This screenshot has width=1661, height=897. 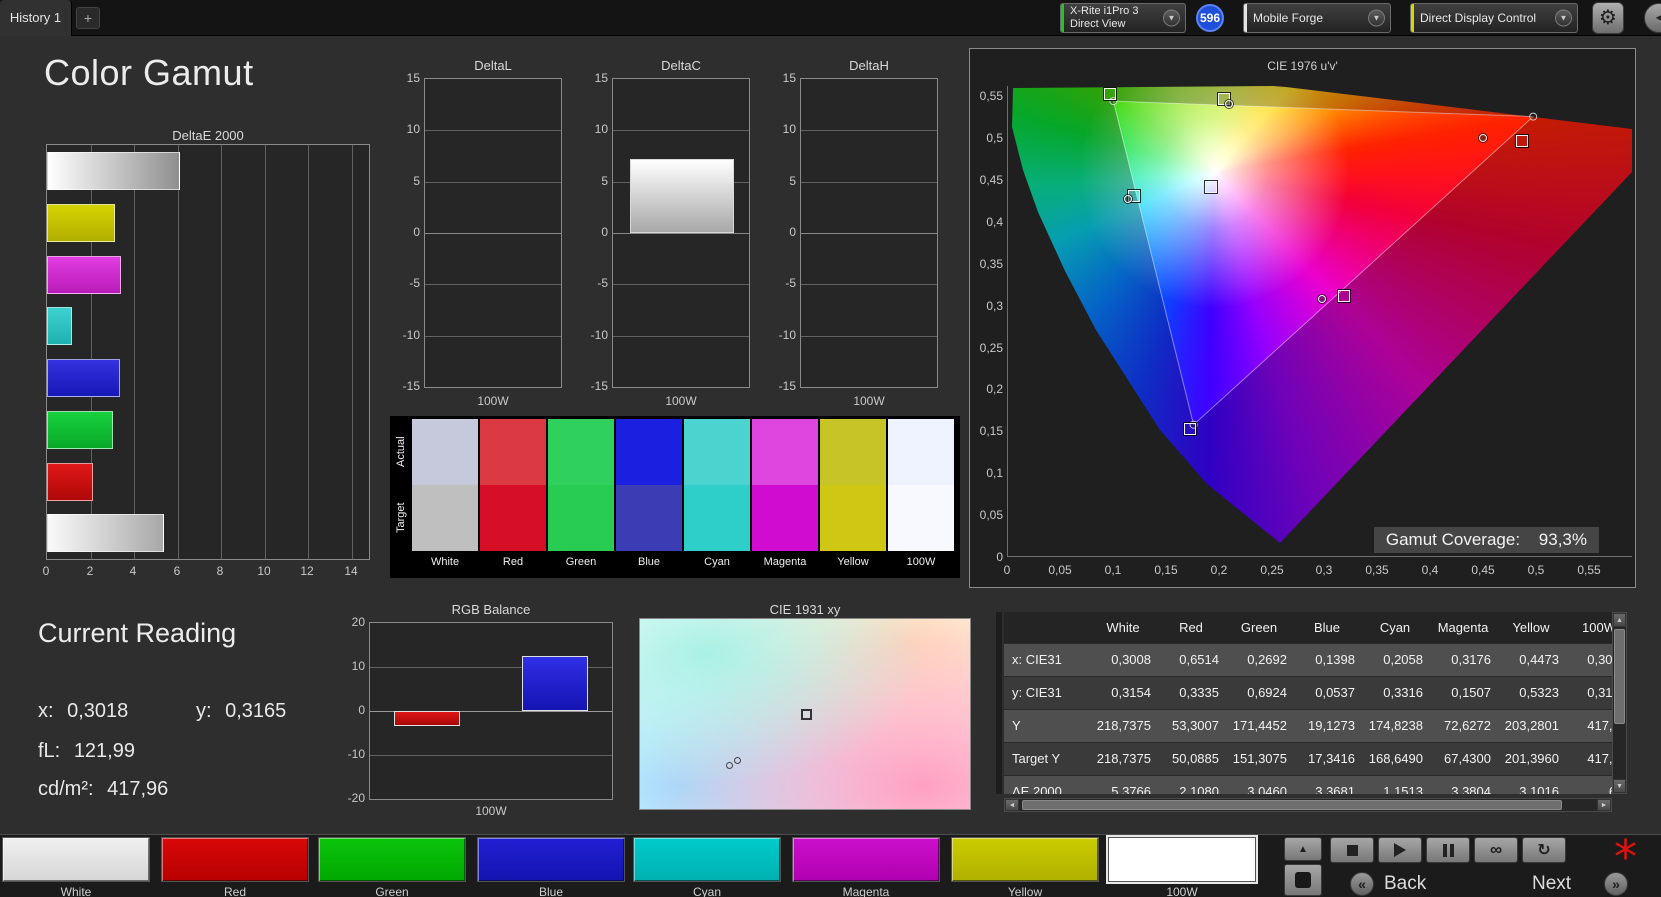 I want to click on swatch-column-label: Blue, so click(x=649, y=562).